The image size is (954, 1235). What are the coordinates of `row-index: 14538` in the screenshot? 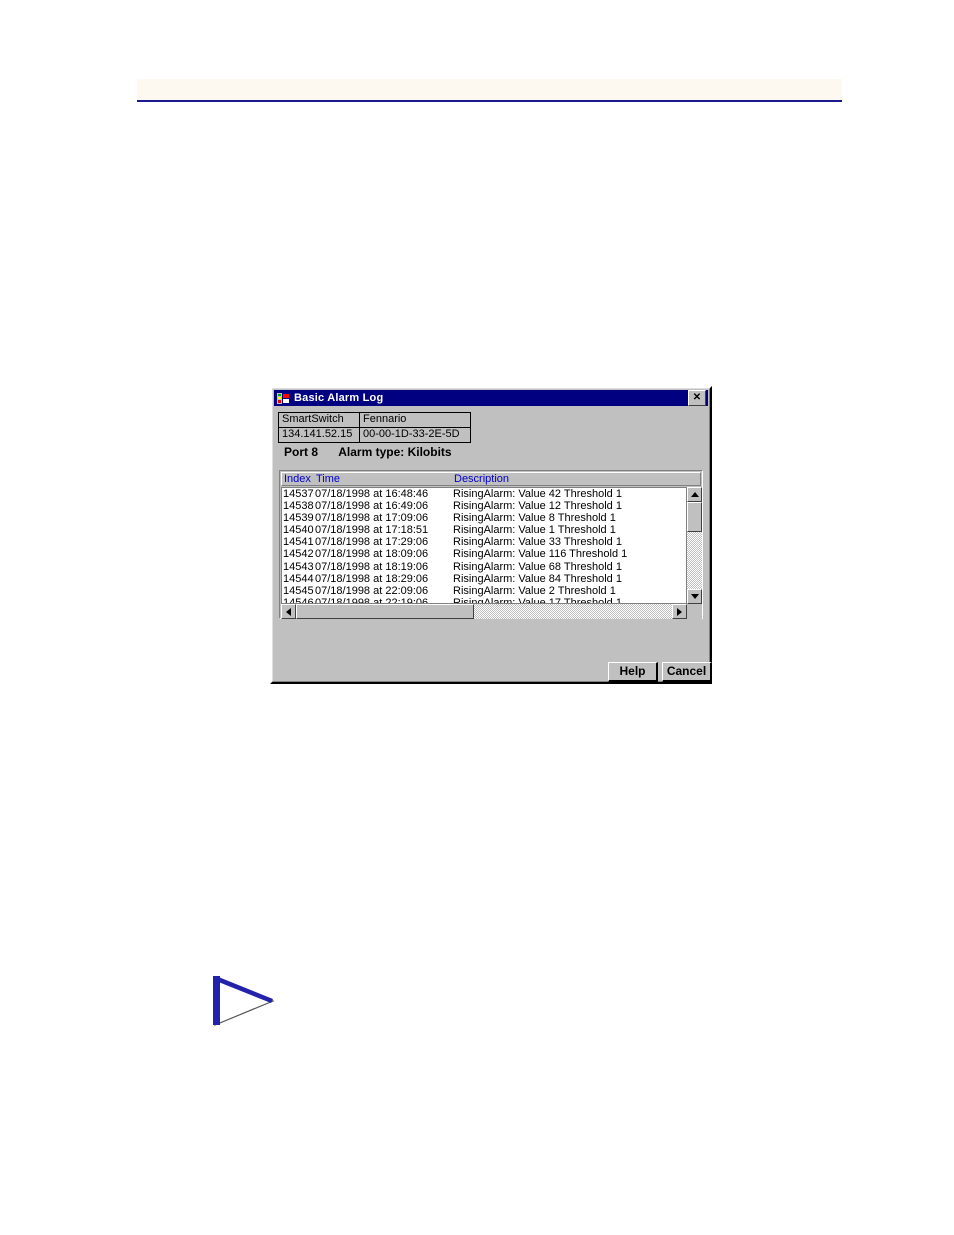 It's located at (298, 506).